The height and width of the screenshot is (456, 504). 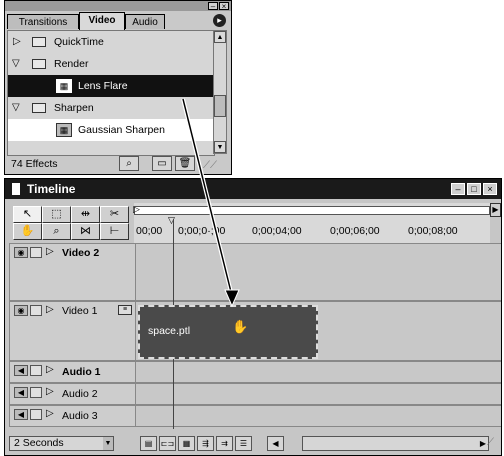 What do you see at coordinates (85, 214) in the screenshot?
I see `track-select-tool-icon: ⇹` at bounding box center [85, 214].